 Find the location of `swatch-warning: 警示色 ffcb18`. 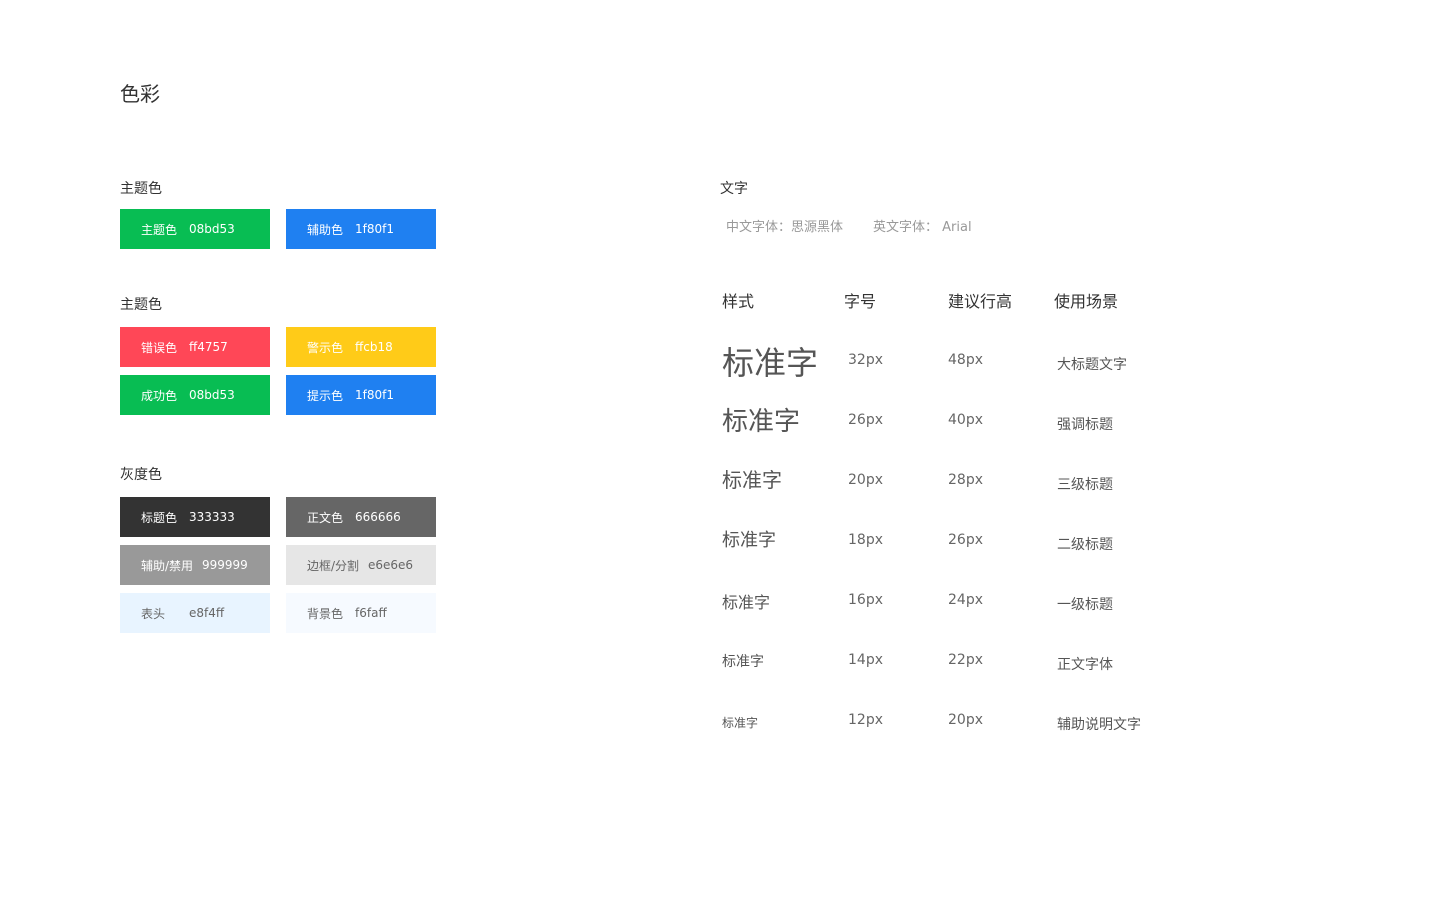

swatch-warning: 警示色 ffcb18 is located at coordinates (361, 347).